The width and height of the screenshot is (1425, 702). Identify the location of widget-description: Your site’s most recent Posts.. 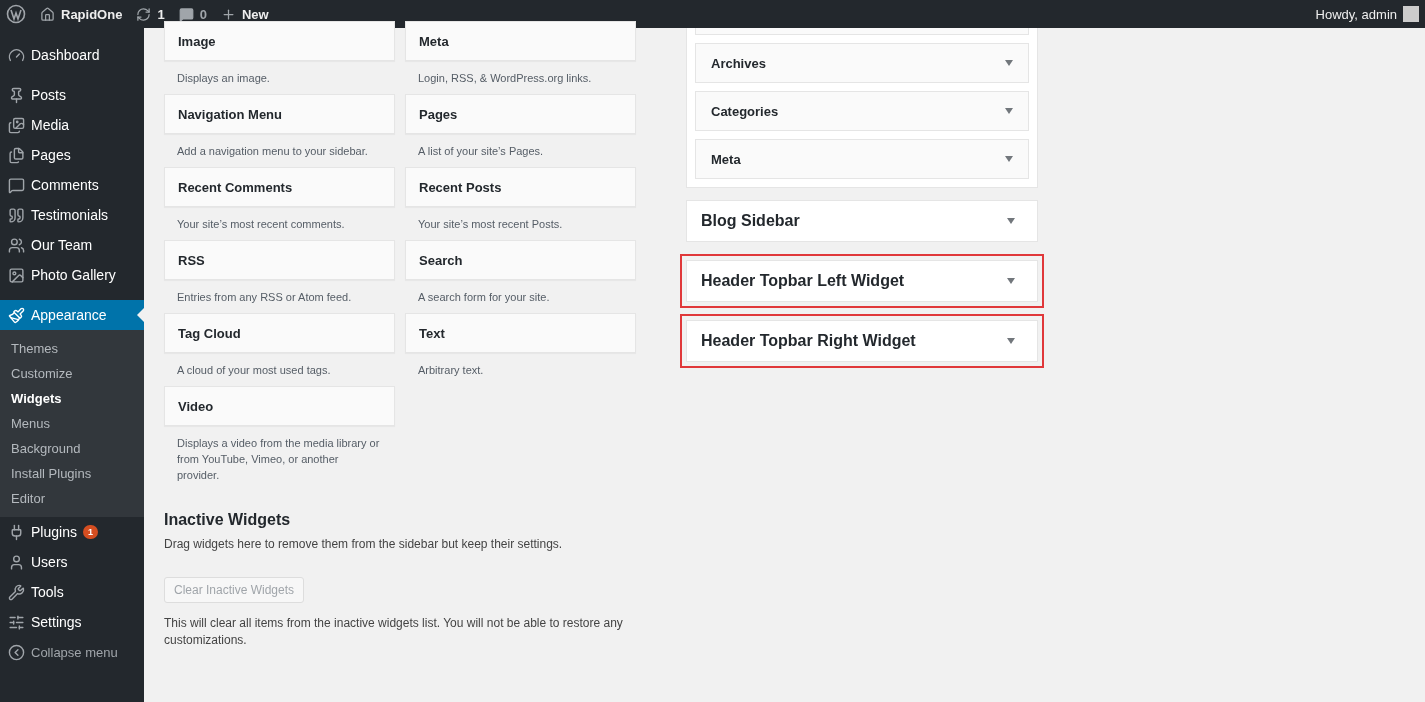
(490, 224).